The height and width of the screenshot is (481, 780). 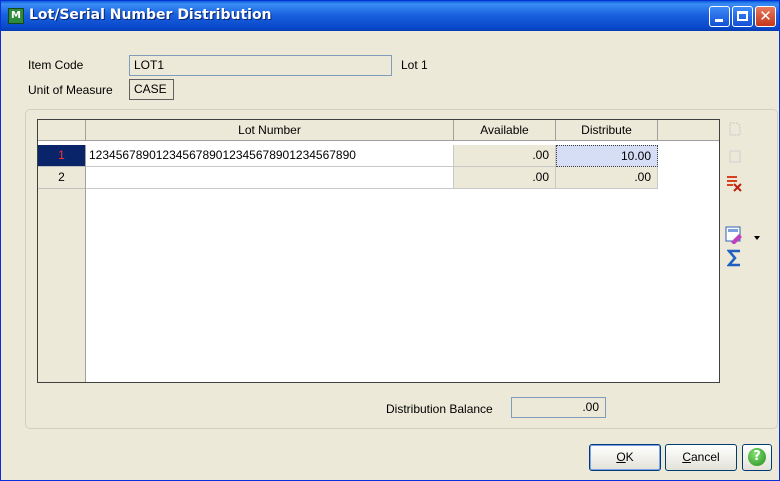 What do you see at coordinates (688, 130) in the screenshot?
I see `column-header-filler` at bounding box center [688, 130].